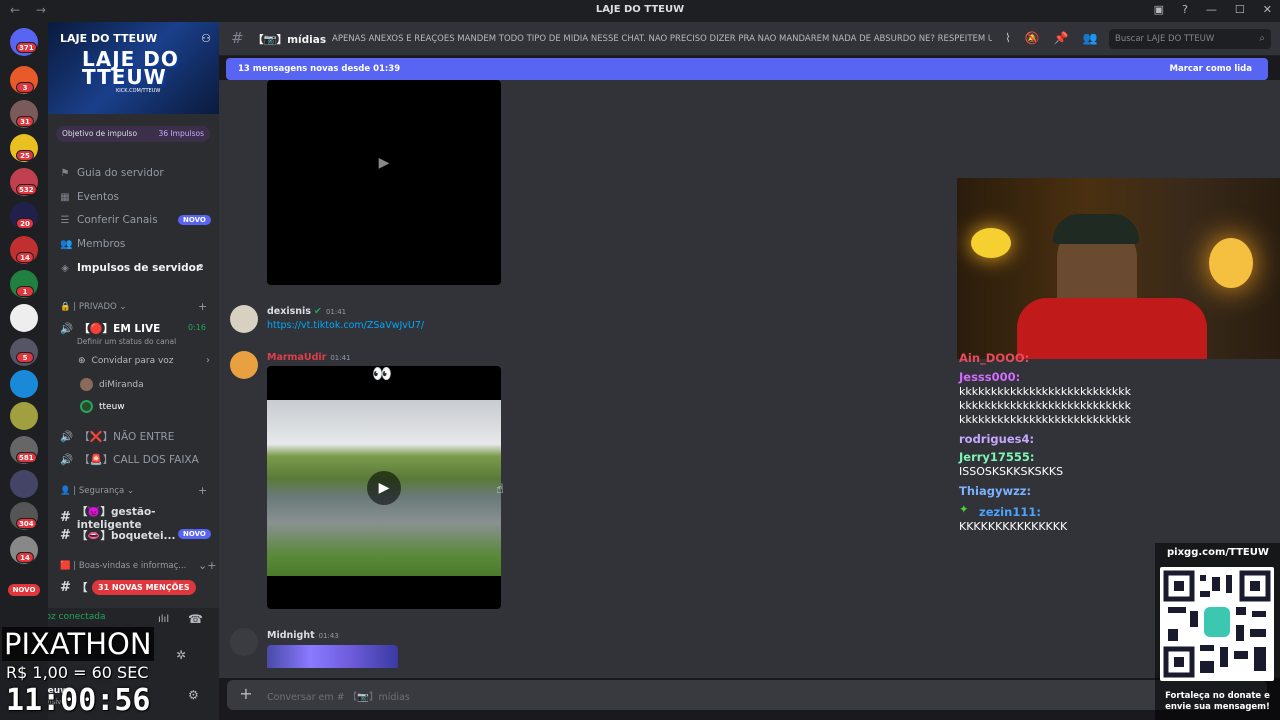 This screenshot has height=720, width=1280. I want to click on message-composer: + Conversar em # 【📷】mídias, so click(747, 695).